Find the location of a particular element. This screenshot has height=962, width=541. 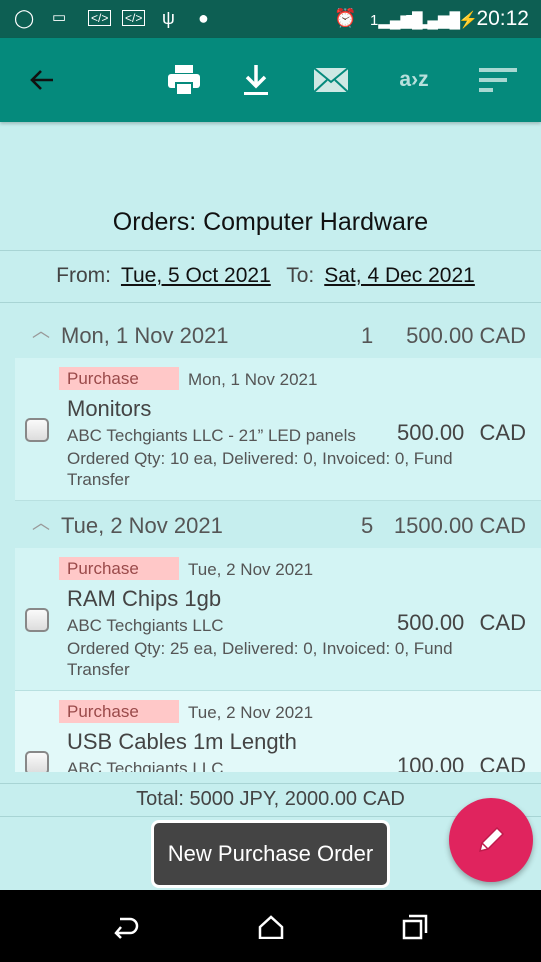

group-count: 1 is located at coordinates (367, 335).